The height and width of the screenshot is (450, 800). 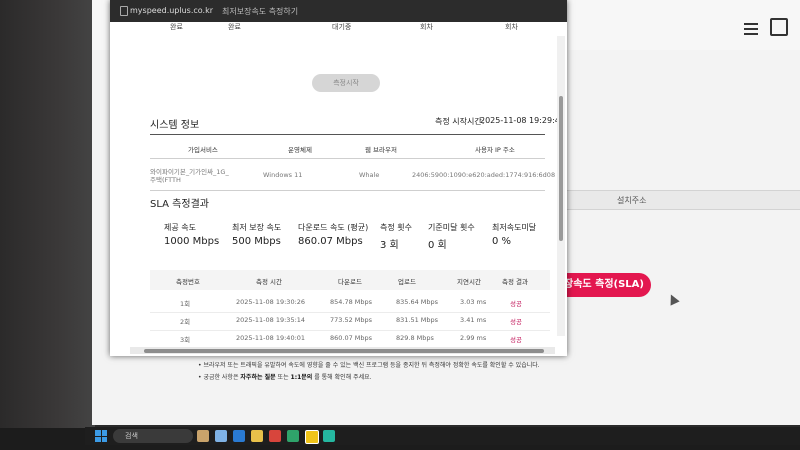 What do you see at coordinates (260, 11) in the screenshot?
I see `popup-title: 최저보장속도 측정하기` at bounding box center [260, 11].